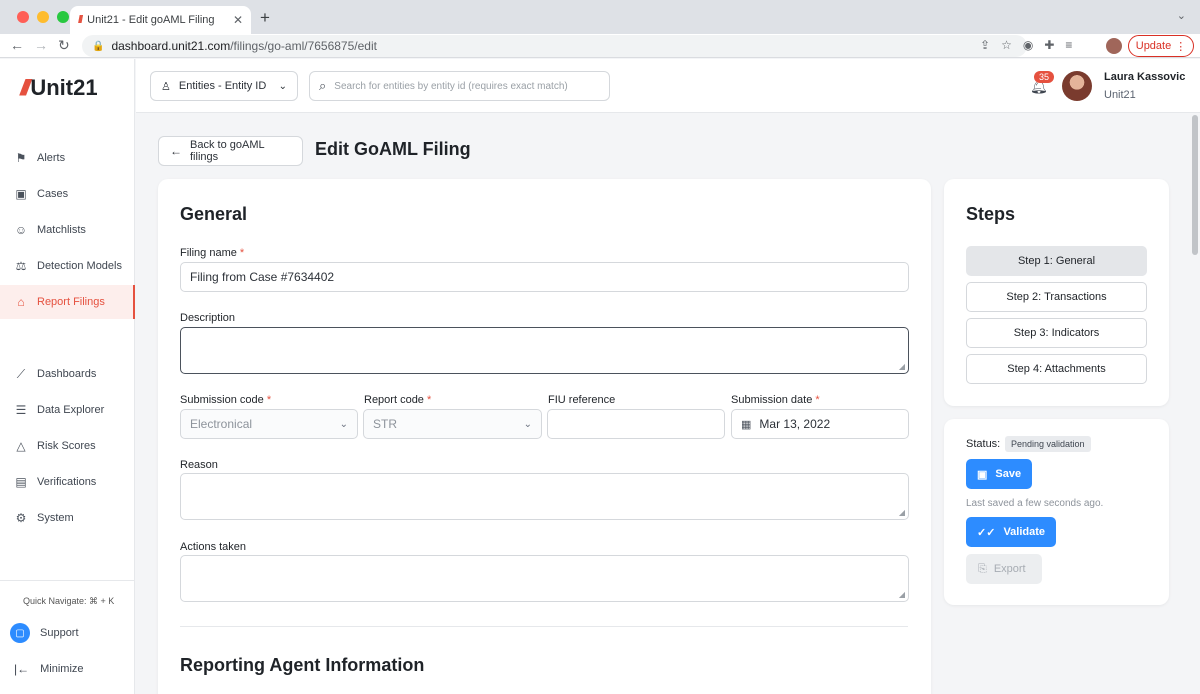  What do you see at coordinates (323, 85) in the screenshot?
I see `search-icon: ⌕` at bounding box center [323, 85].